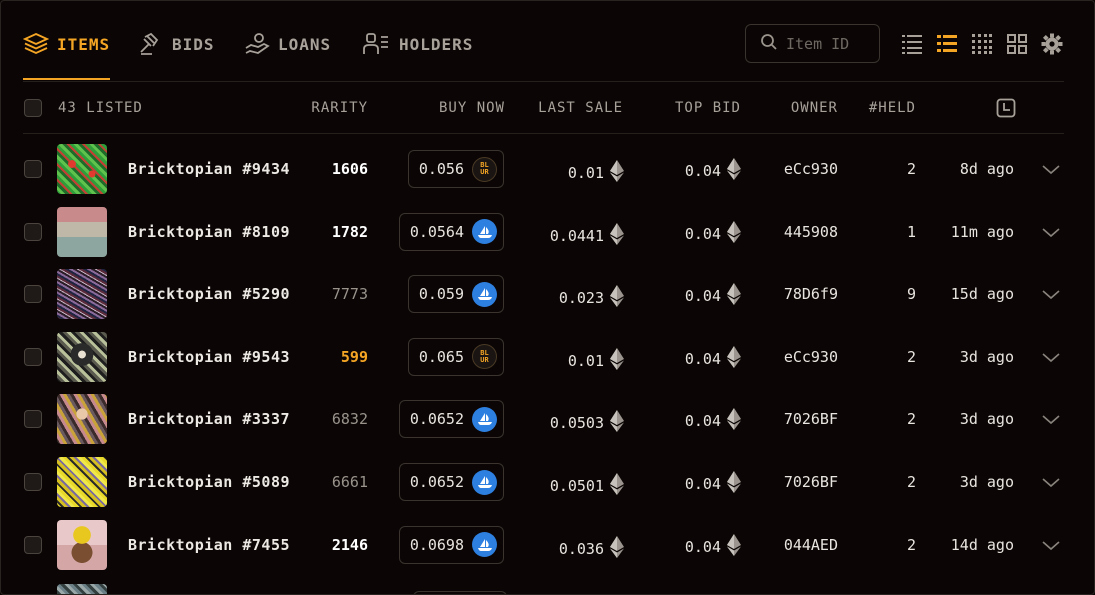  I want to click on column-rarity: RARITY, so click(339, 108).